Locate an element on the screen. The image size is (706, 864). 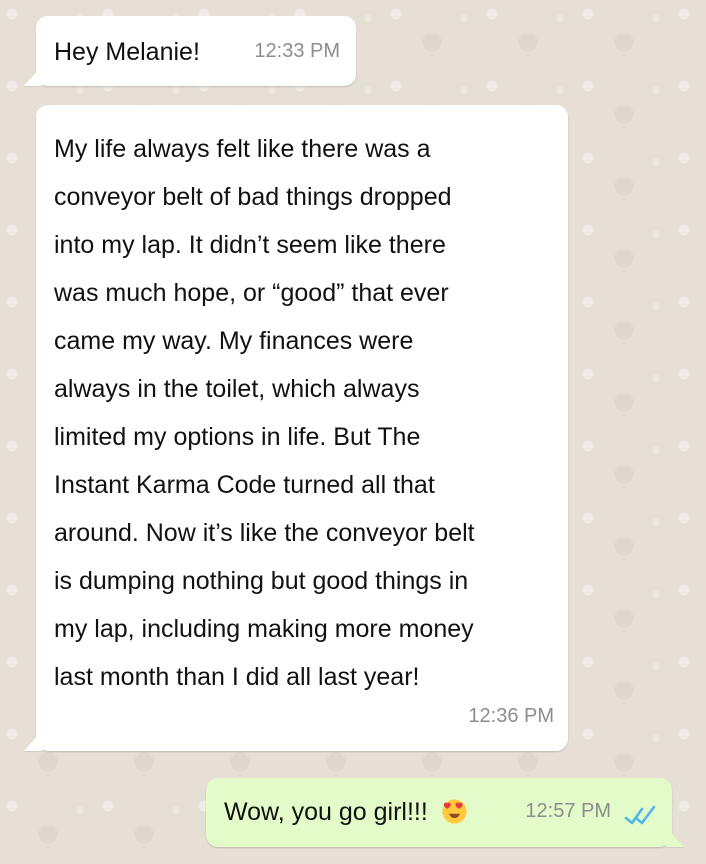
heart-eyes-emoji-icon is located at coordinates (454, 811).